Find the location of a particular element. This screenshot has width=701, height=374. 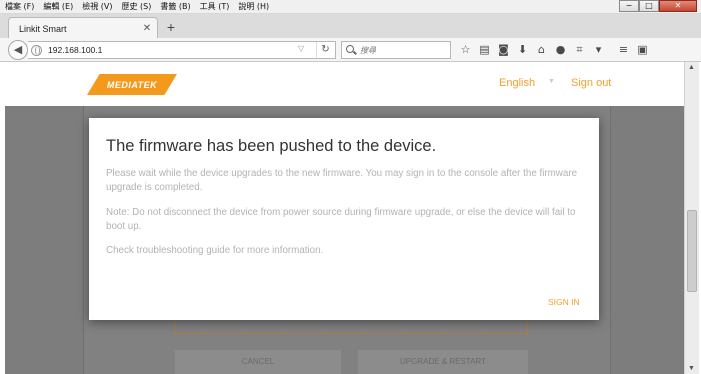

window-controls: − □ ✕ is located at coordinates (658, 6).